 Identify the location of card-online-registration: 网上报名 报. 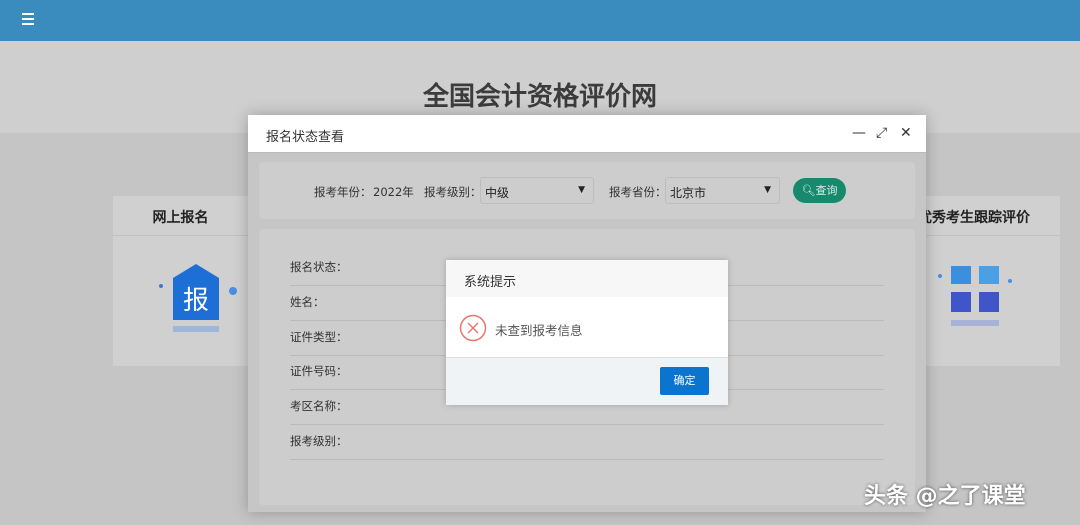
(180, 281).